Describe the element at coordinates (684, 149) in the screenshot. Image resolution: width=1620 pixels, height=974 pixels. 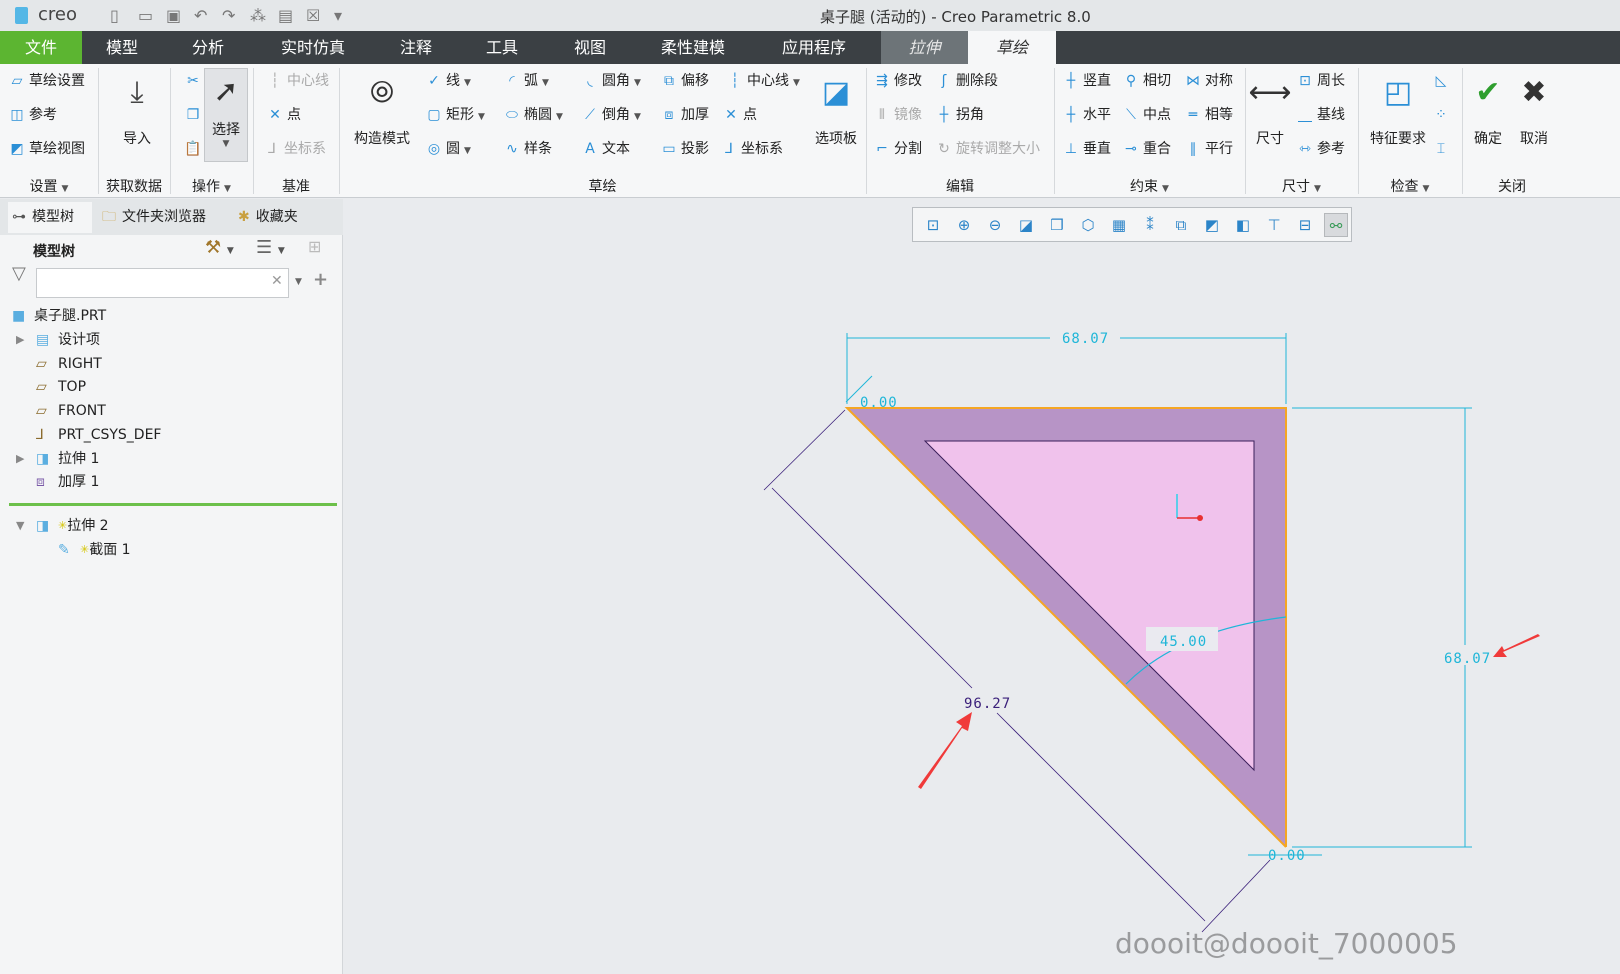
I see `project-button: ▭ 投影` at that location.